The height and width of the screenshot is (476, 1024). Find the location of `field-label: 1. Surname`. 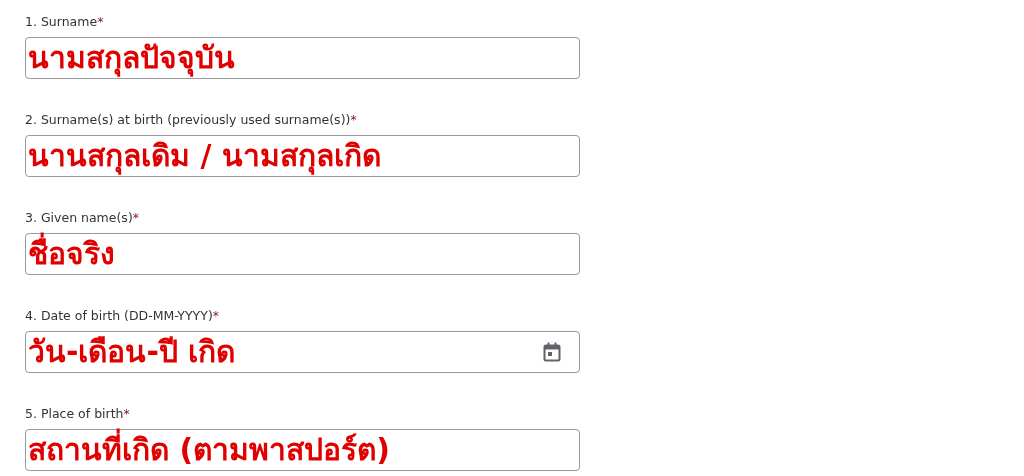

field-label: 1. Surname is located at coordinates (61, 21).